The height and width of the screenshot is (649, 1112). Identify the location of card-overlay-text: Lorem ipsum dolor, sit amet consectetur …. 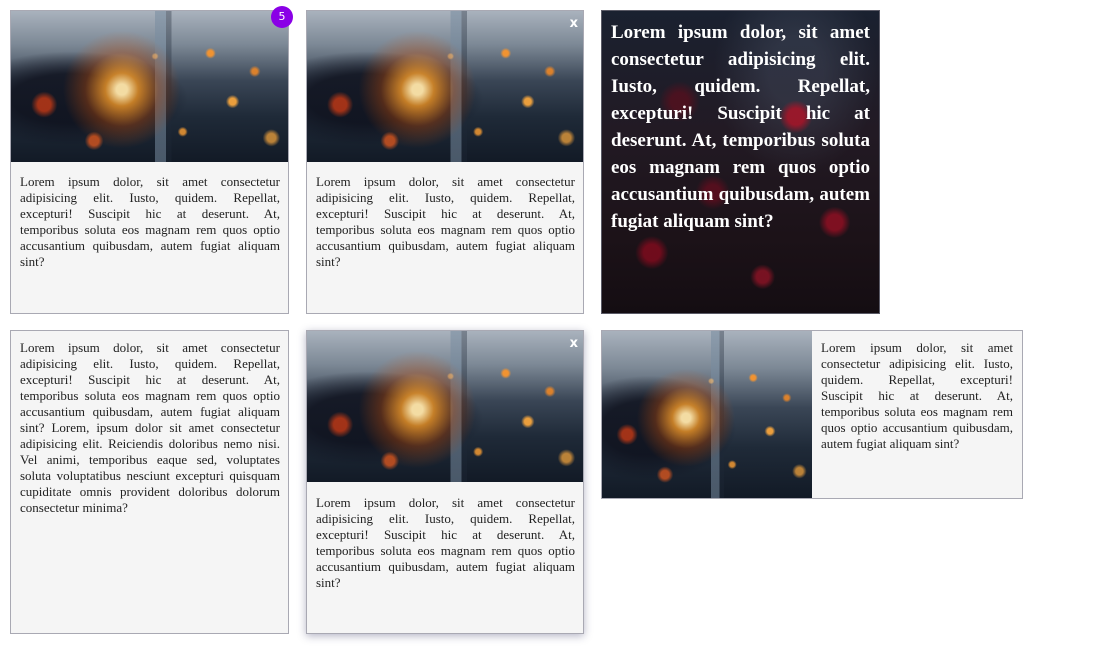
(740, 127).